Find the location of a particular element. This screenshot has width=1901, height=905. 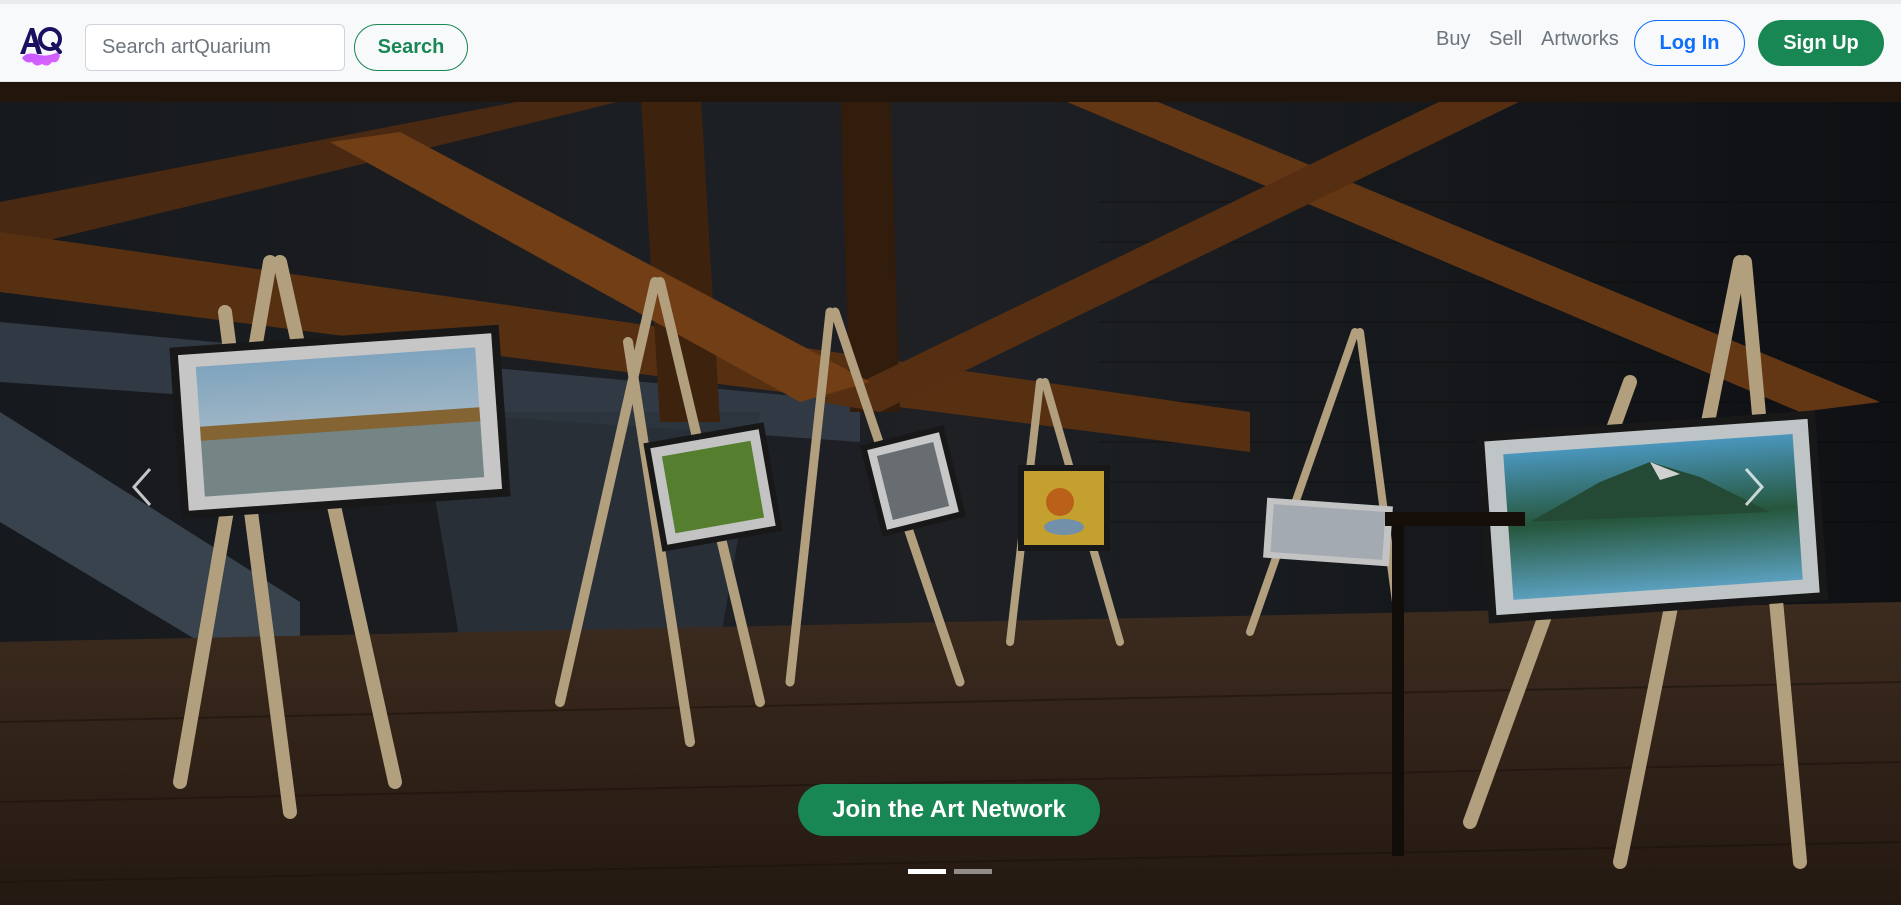

carousel-next-button is located at coordinates (1754, 487).